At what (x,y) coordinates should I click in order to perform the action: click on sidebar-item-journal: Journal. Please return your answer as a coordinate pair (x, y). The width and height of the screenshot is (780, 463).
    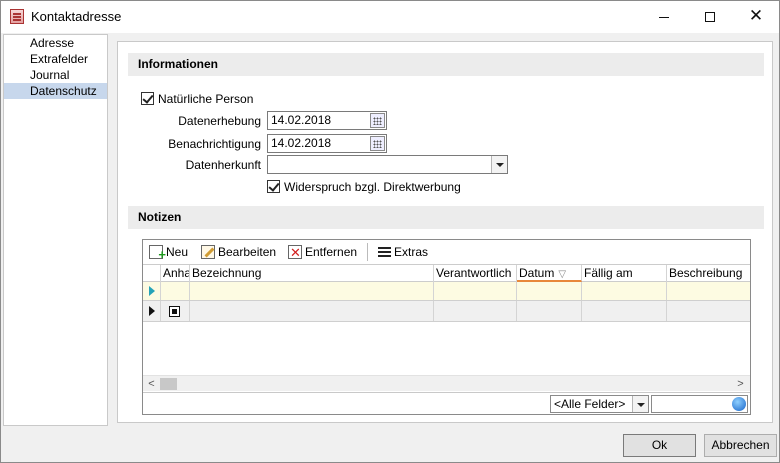
    Looking at the image, I should click on (55, 75).